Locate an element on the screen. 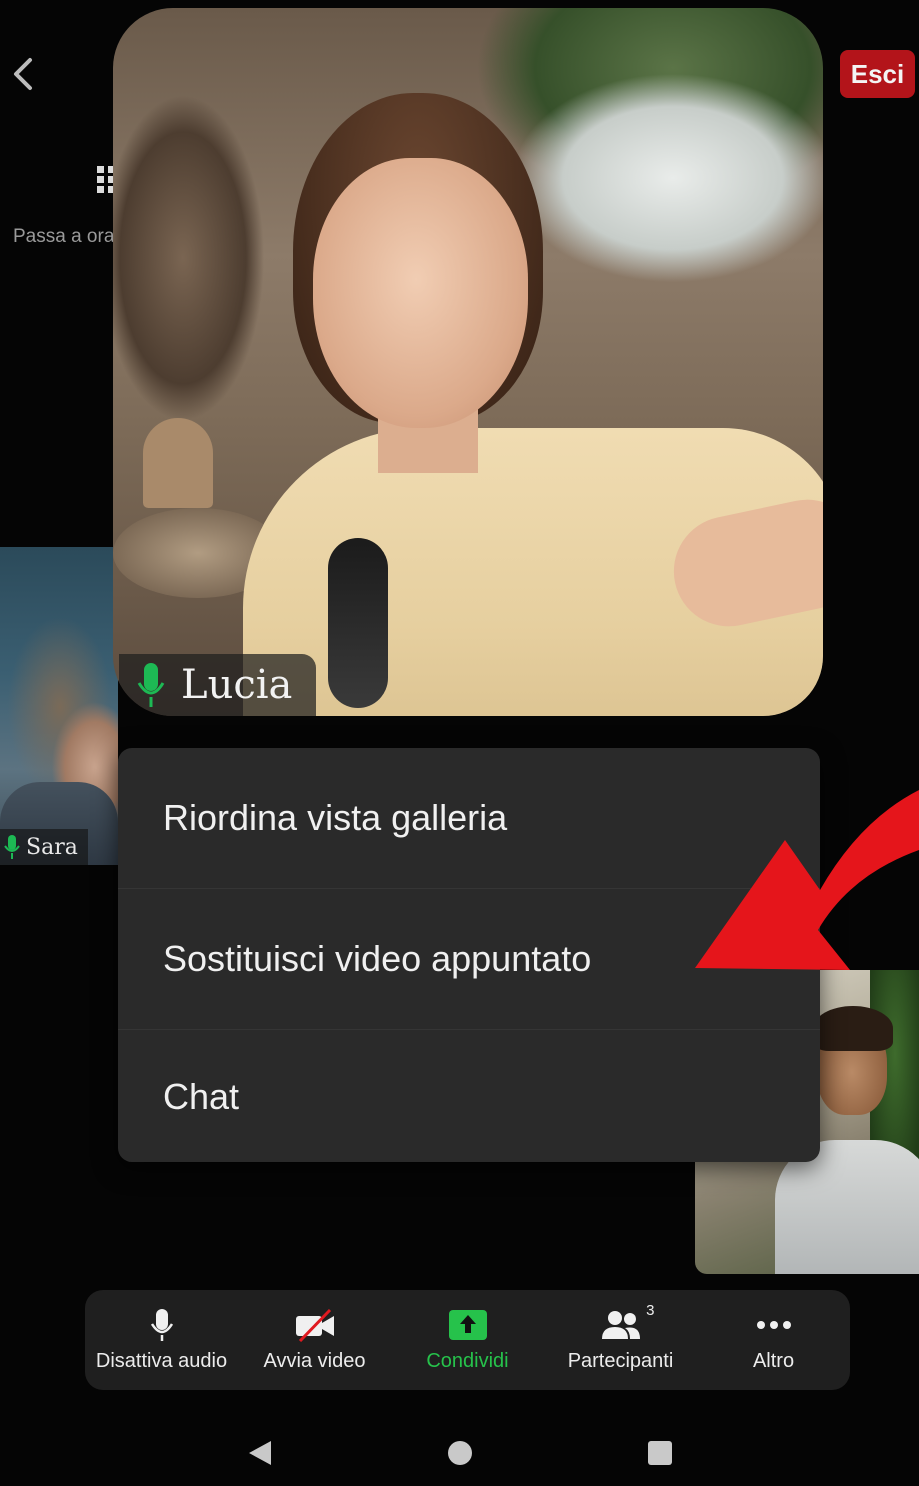  pinned-name-bar: Lucia is located at coordinates (218, 685).